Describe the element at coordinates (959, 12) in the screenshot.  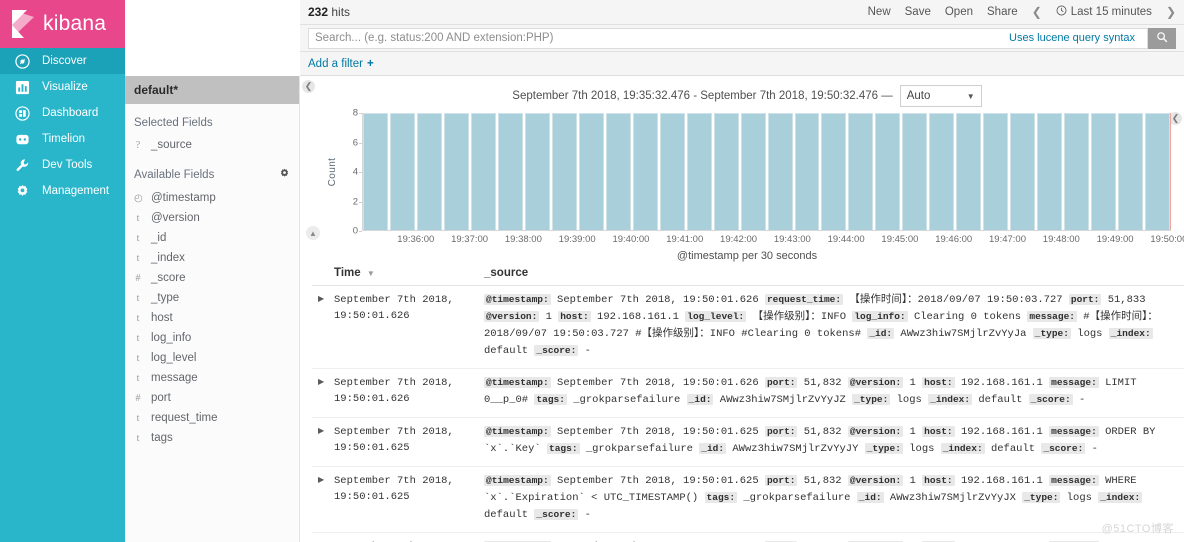
I see `open-button: Open` at that location.